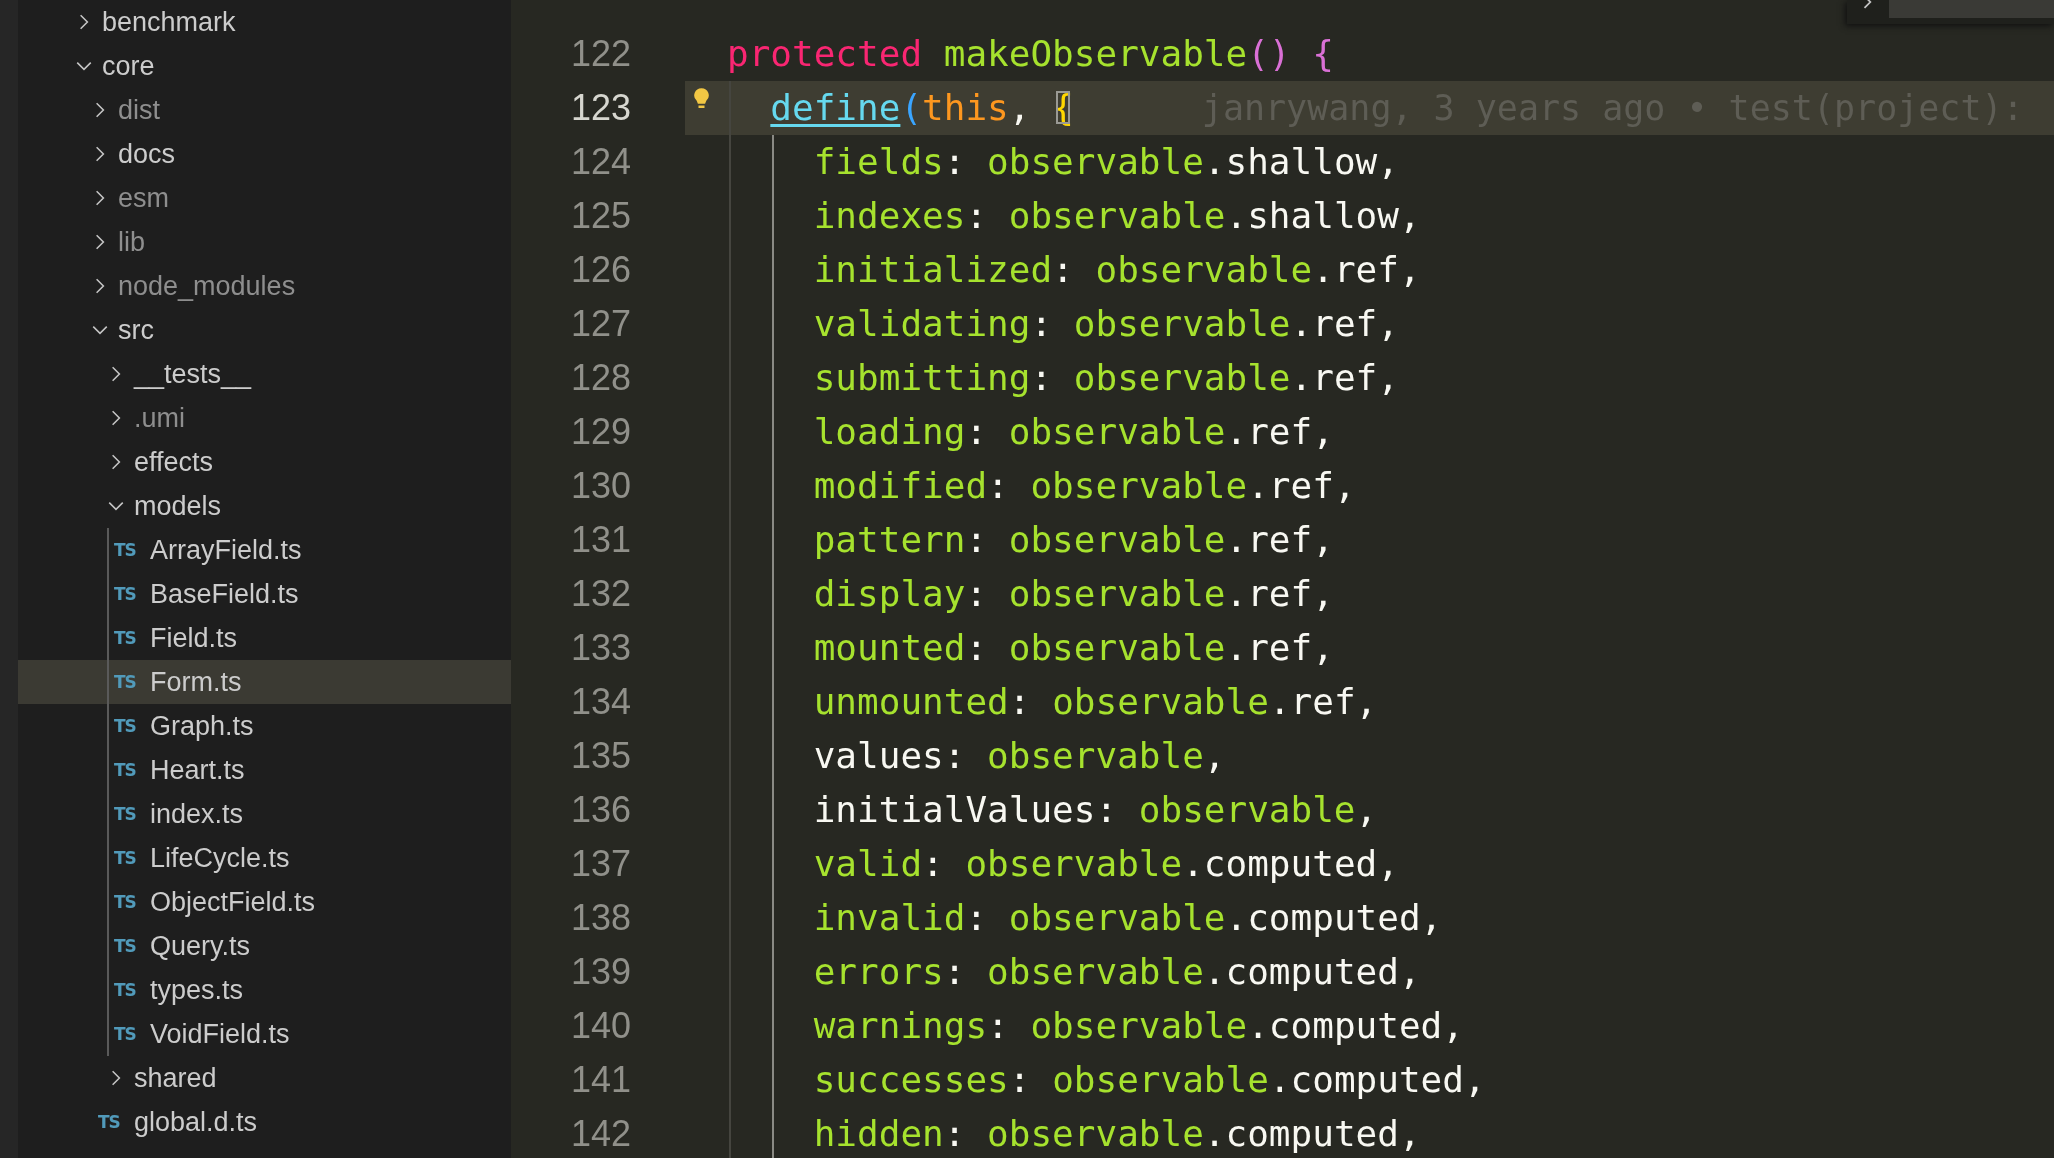  I want to click on line-number: 141, so click(600, 1080).